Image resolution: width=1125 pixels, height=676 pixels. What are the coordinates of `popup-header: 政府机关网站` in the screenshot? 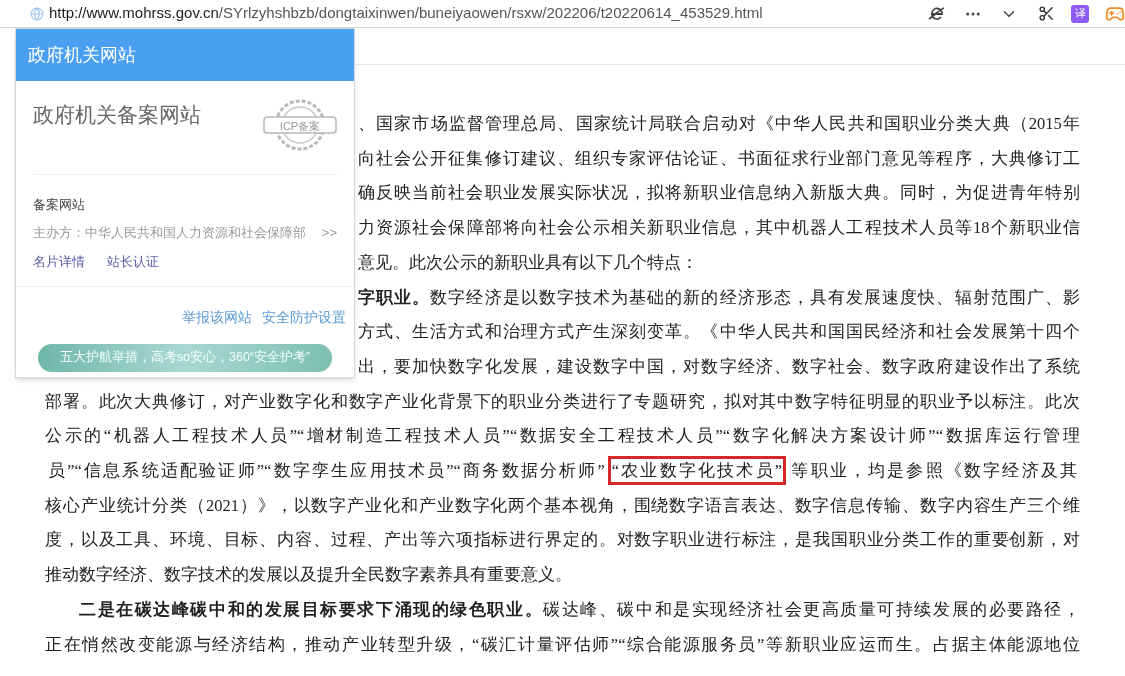 It's located at (185, 55).